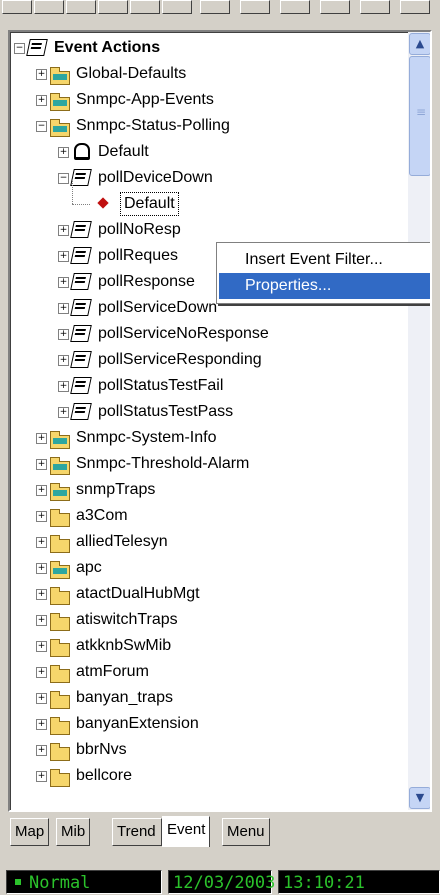  I want to click on tree-item: − Event Actions, so click(206, 48).